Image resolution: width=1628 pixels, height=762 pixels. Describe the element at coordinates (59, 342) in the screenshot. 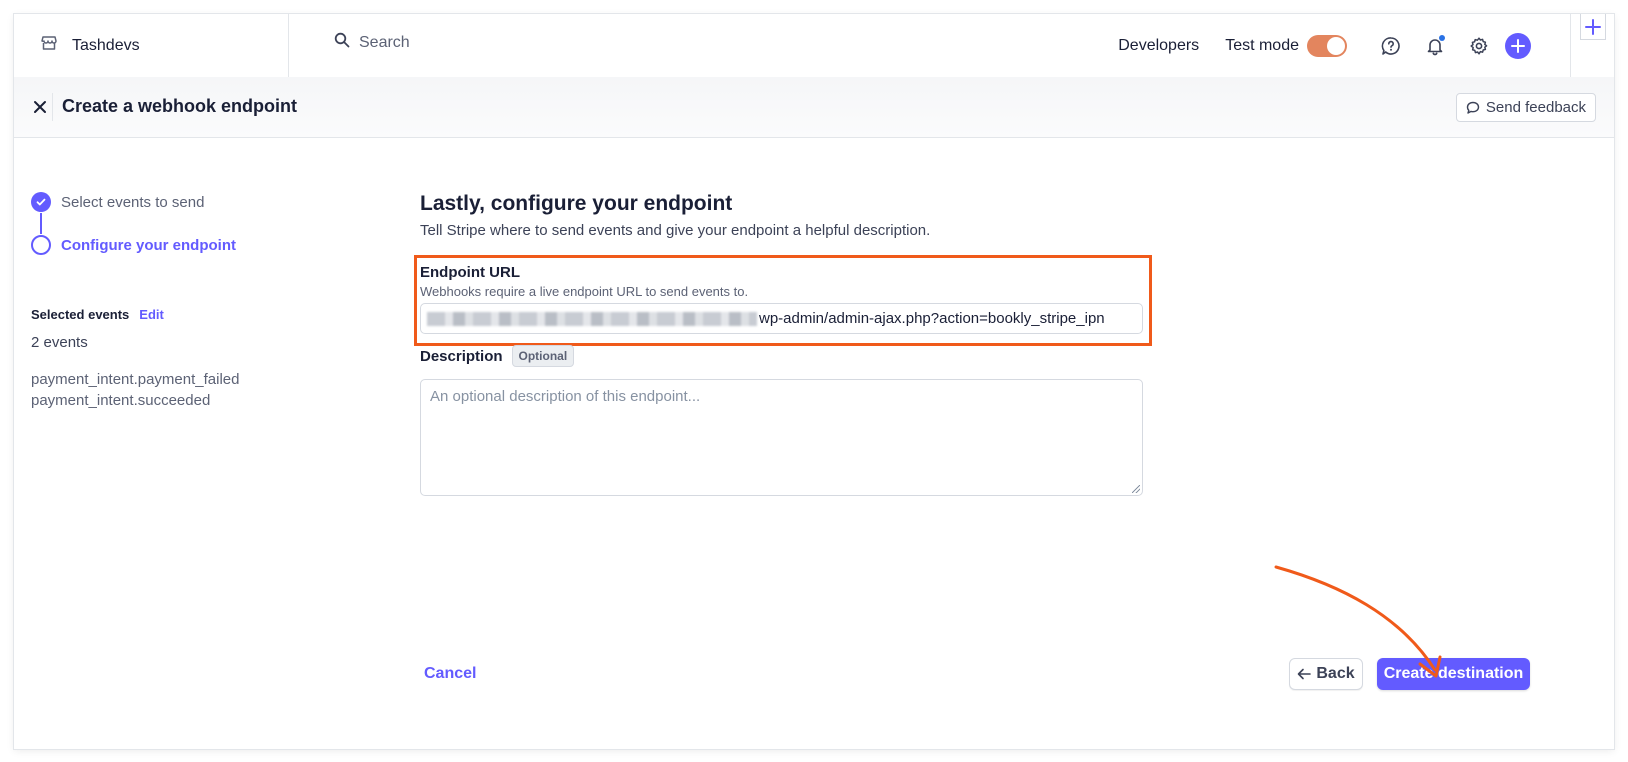

I see `events-count: 2 events` at that location.